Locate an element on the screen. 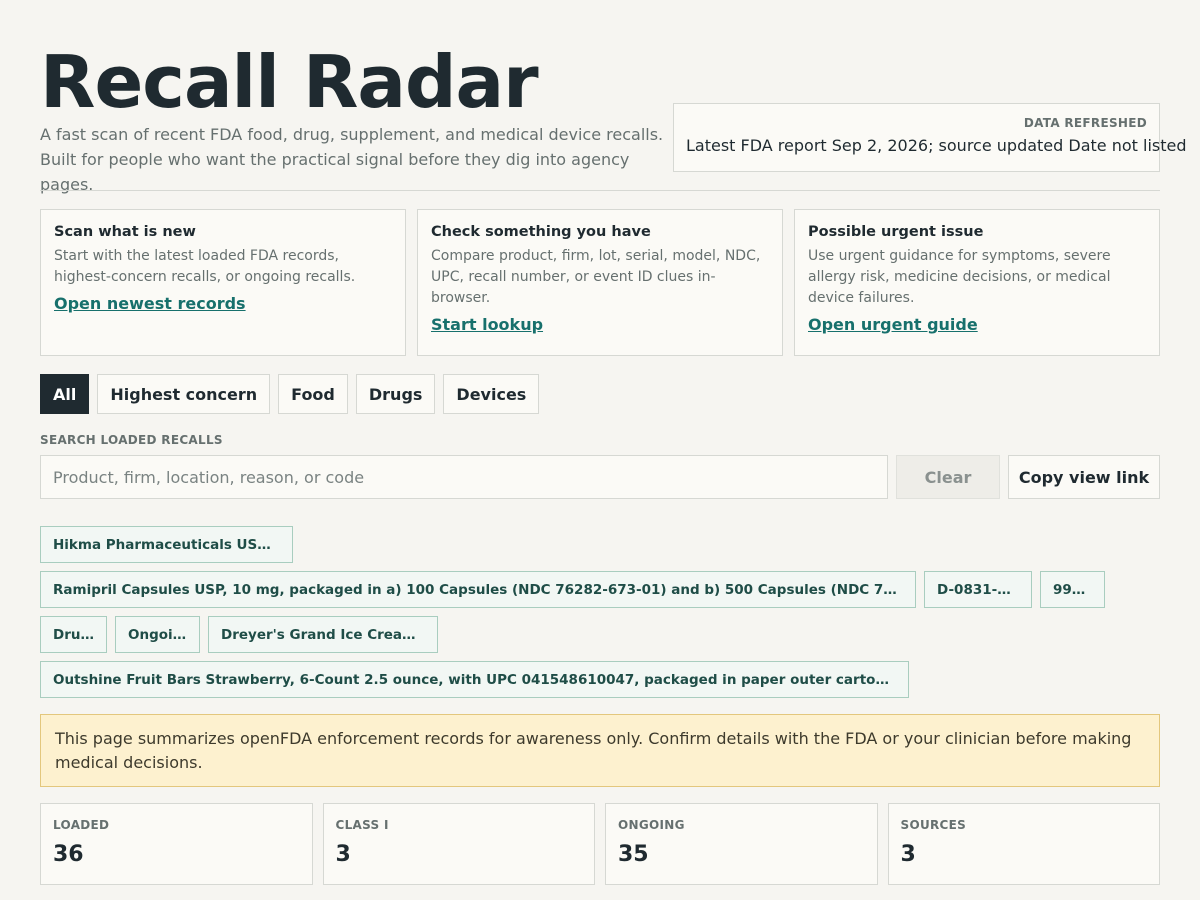 This screenshot has width=1200, height=900. clear-button: Clear is located at coordinates (948, 477).